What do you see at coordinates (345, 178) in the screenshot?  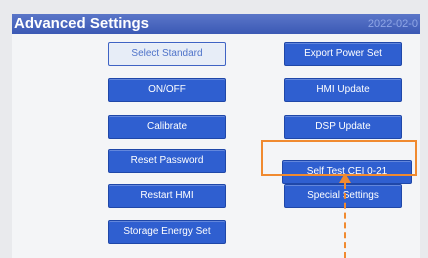 I see `arrow-up-icon` at bounding box center [345, 178].